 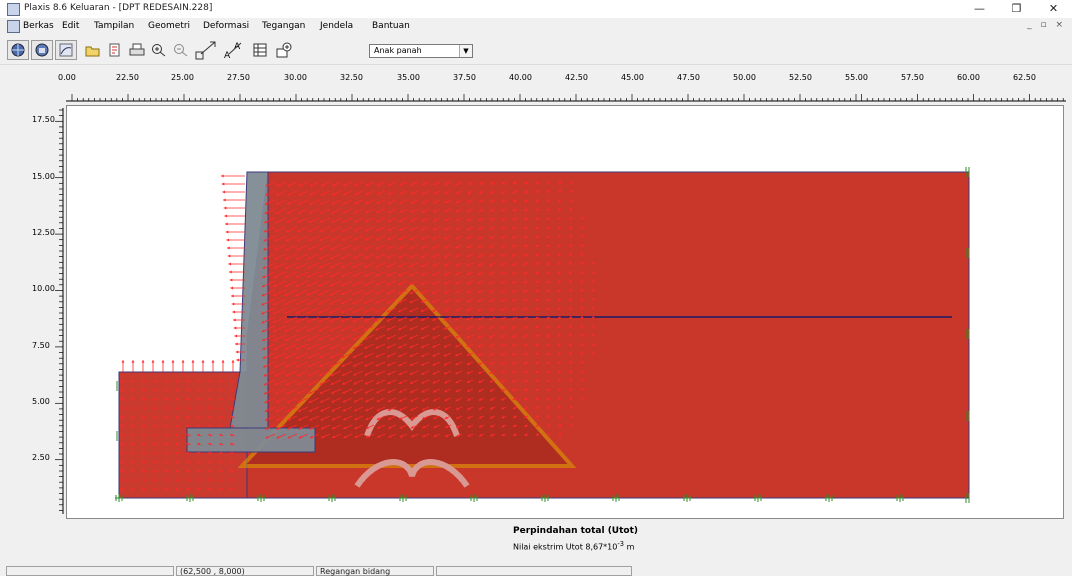 What do you see at coordinates (979, 9) in the screenshot?
I see `minimize-button: —` at bounding box center [979, 9].